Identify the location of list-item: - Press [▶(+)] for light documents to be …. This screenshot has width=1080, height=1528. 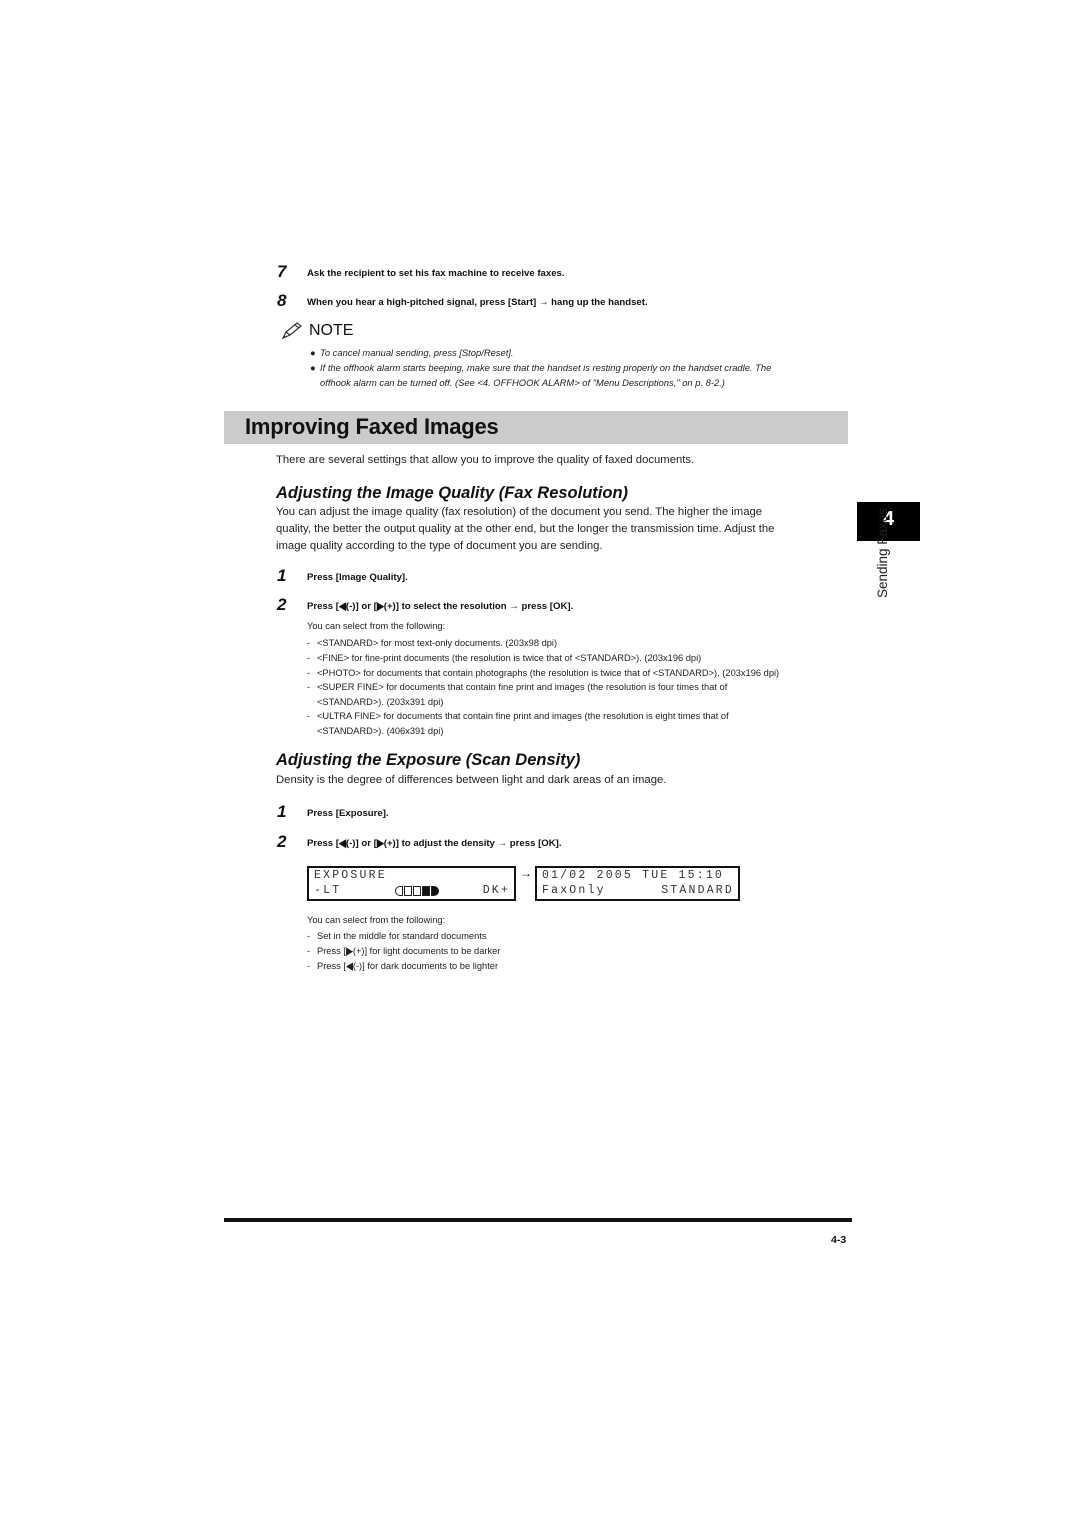
(403, 951).